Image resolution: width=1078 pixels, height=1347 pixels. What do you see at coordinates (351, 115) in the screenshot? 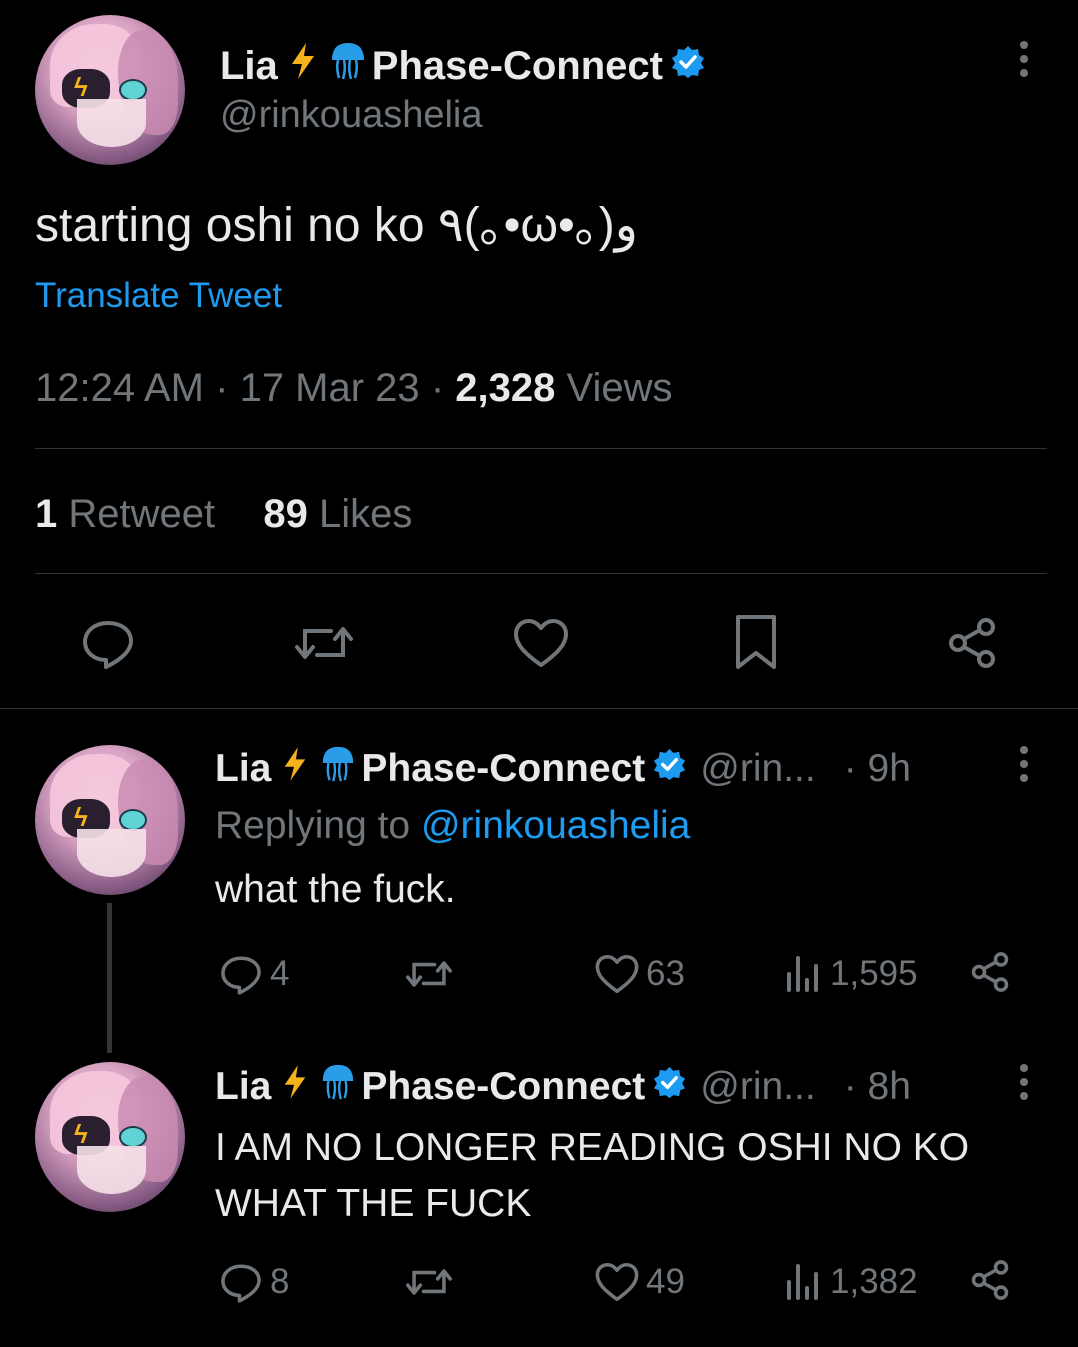
I see `handle: @rinkouashelia` at bounding box center [351, 115].